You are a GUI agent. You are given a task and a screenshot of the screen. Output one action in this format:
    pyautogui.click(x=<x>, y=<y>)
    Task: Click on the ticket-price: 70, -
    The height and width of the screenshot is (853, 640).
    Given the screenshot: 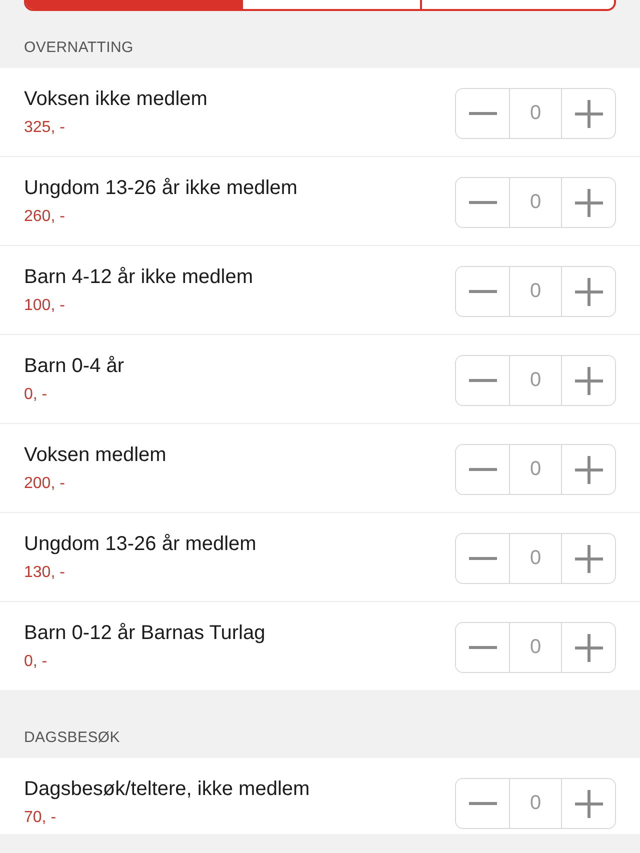 What is the action you would take?
    pyautogui.click(x=40, y=818)
    